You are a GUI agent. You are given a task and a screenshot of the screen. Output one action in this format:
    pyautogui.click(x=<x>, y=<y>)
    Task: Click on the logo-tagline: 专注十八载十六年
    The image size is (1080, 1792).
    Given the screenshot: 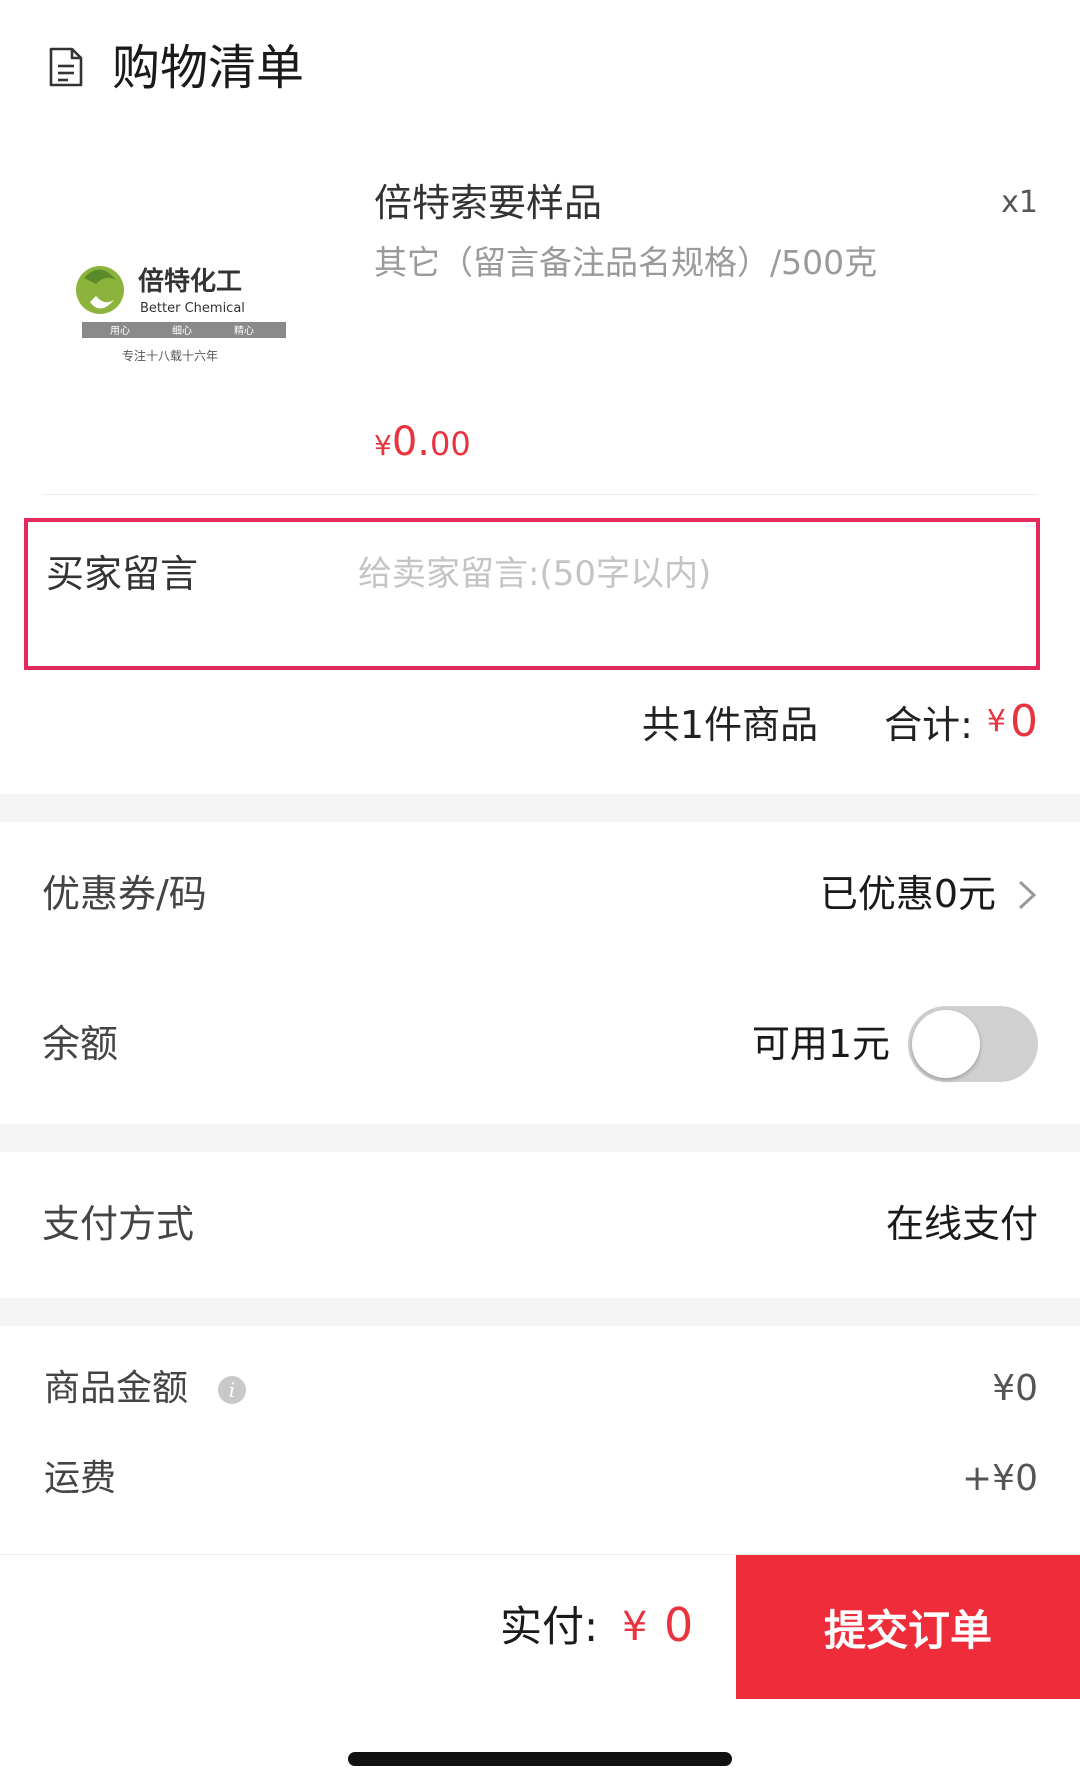 What is the action you would take?
    pyautogui.click(x=170, y=355)
    